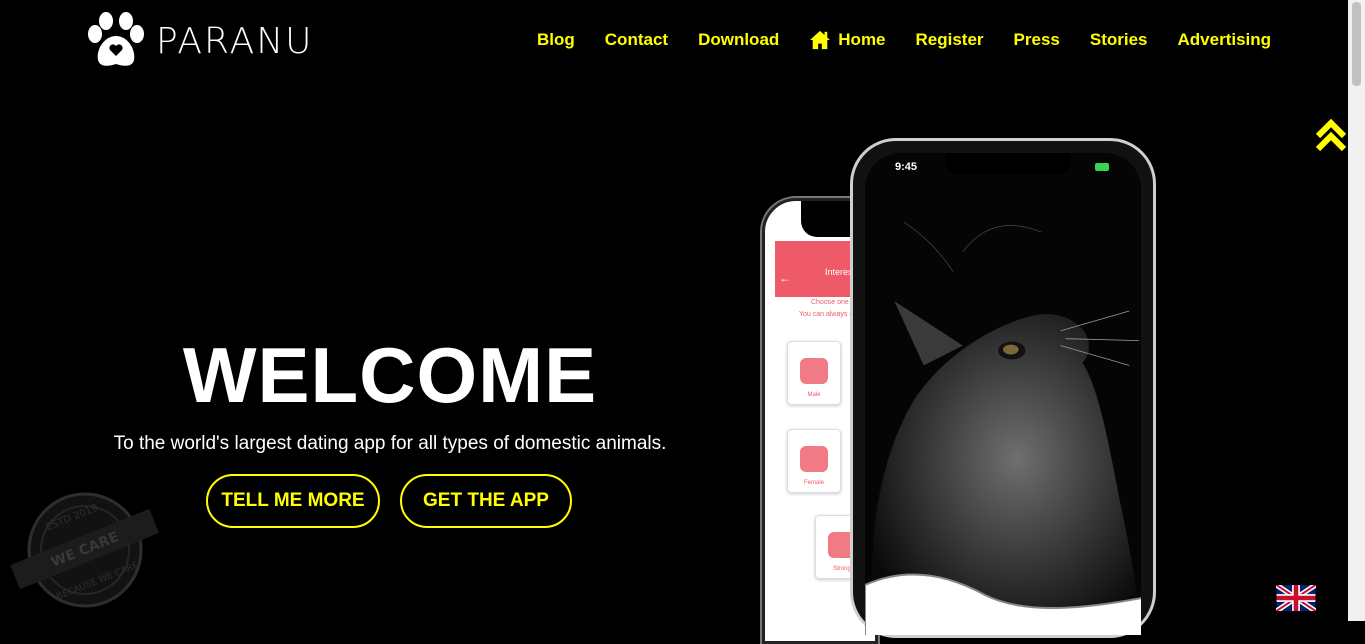 Image resolution: width=1365 pixels, height=644 pixels. Describe the element at coordinates (738, 40) in the screenshot. I see `nav-download: Download` at that location.